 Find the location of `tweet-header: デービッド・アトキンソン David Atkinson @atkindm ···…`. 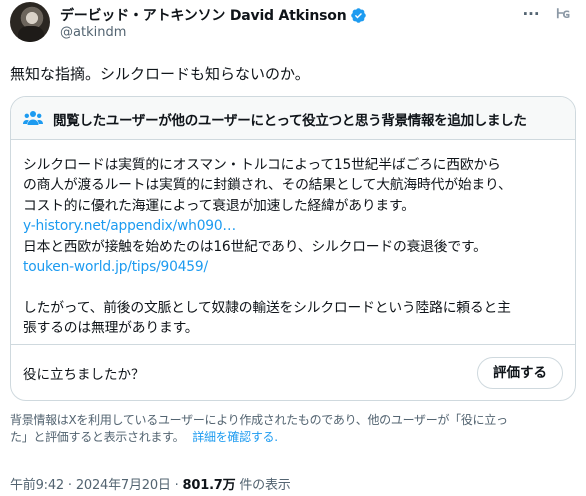

tweet-header: デービッド・アトキンソン David Atkinson @atkindm ···… is located at coordinates (293, 24).